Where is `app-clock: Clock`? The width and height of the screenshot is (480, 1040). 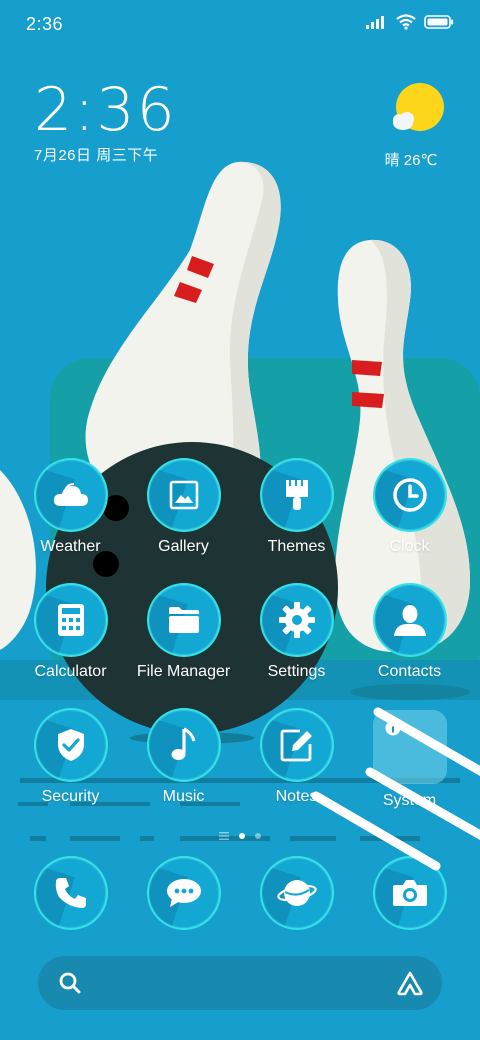
app-clock: Clock is located at coordinates (409, 522).